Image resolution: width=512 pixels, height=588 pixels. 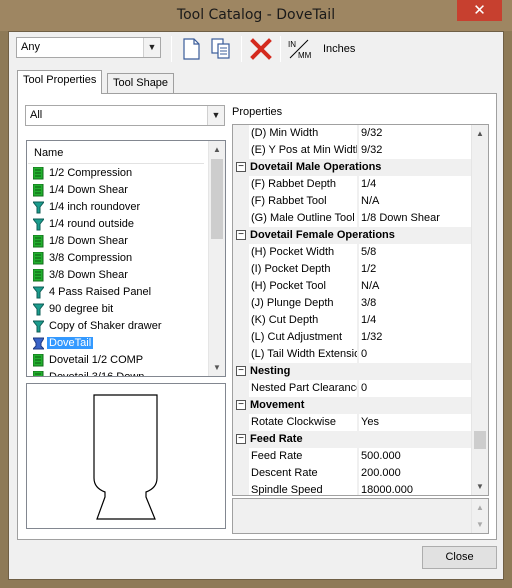 What do you see at coordinates (352, 371) in the screenshot?
I see `property-category: − Nesting` at bounding box center [352, 371].